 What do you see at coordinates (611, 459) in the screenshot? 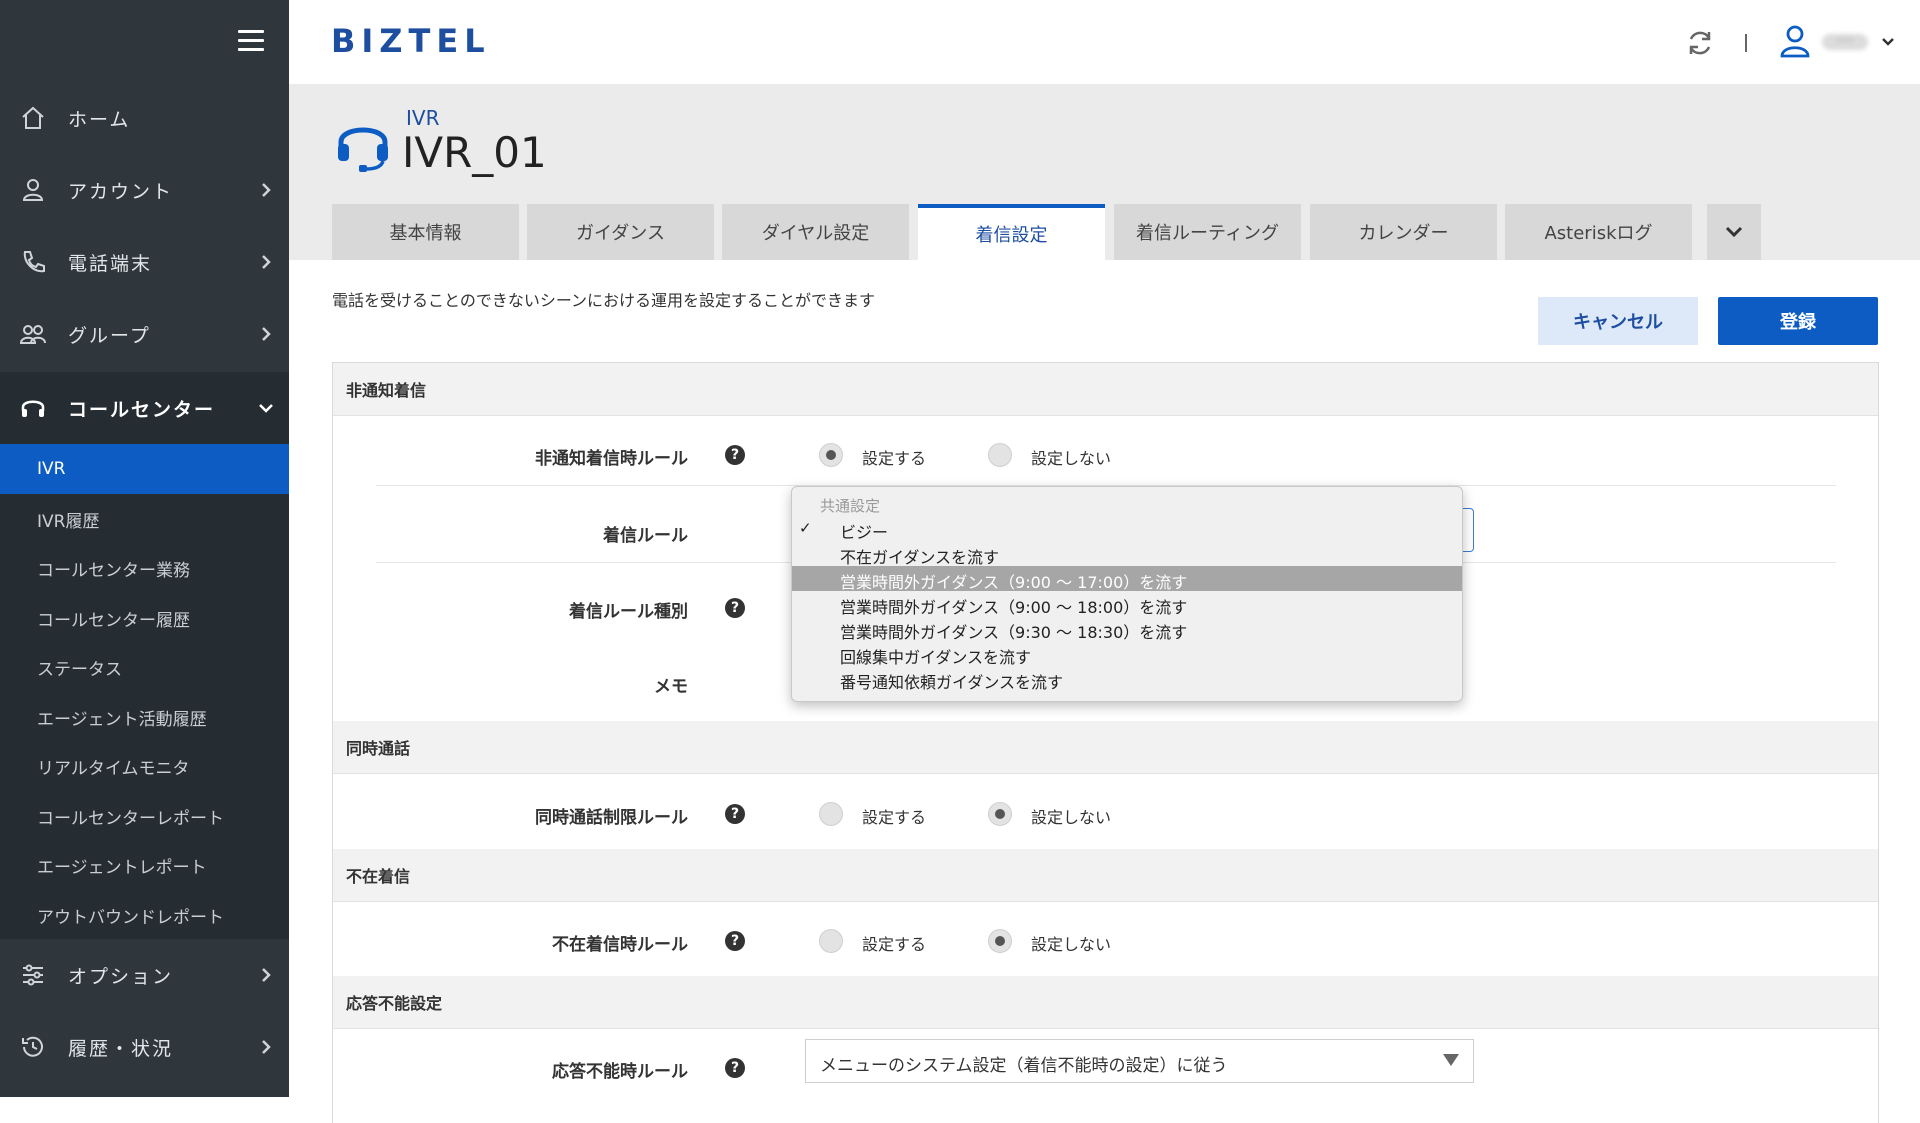
I see `label-anonymous-rule: 非通知着信時ルール` at bounding box center [611, 459].